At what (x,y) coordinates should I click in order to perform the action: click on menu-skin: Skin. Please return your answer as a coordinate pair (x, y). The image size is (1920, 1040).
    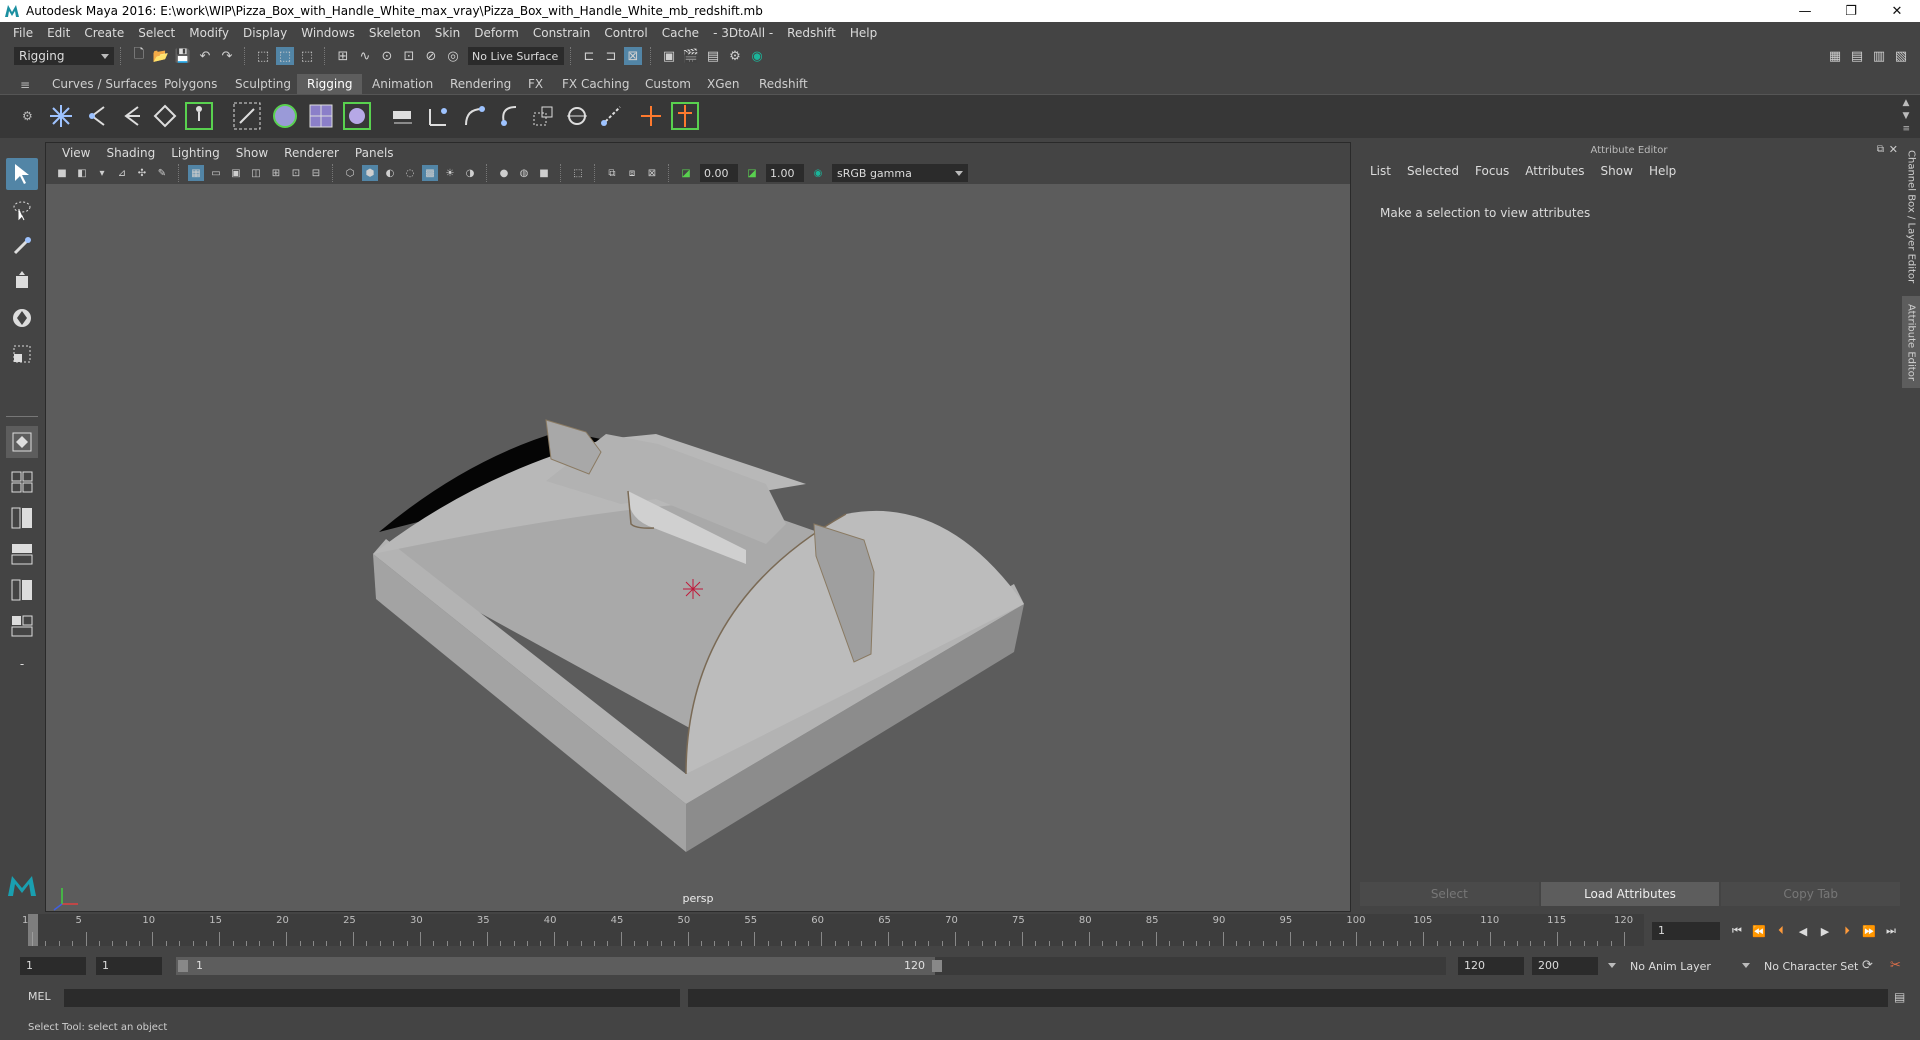
    Looking at the image, I should click on (448, 33).